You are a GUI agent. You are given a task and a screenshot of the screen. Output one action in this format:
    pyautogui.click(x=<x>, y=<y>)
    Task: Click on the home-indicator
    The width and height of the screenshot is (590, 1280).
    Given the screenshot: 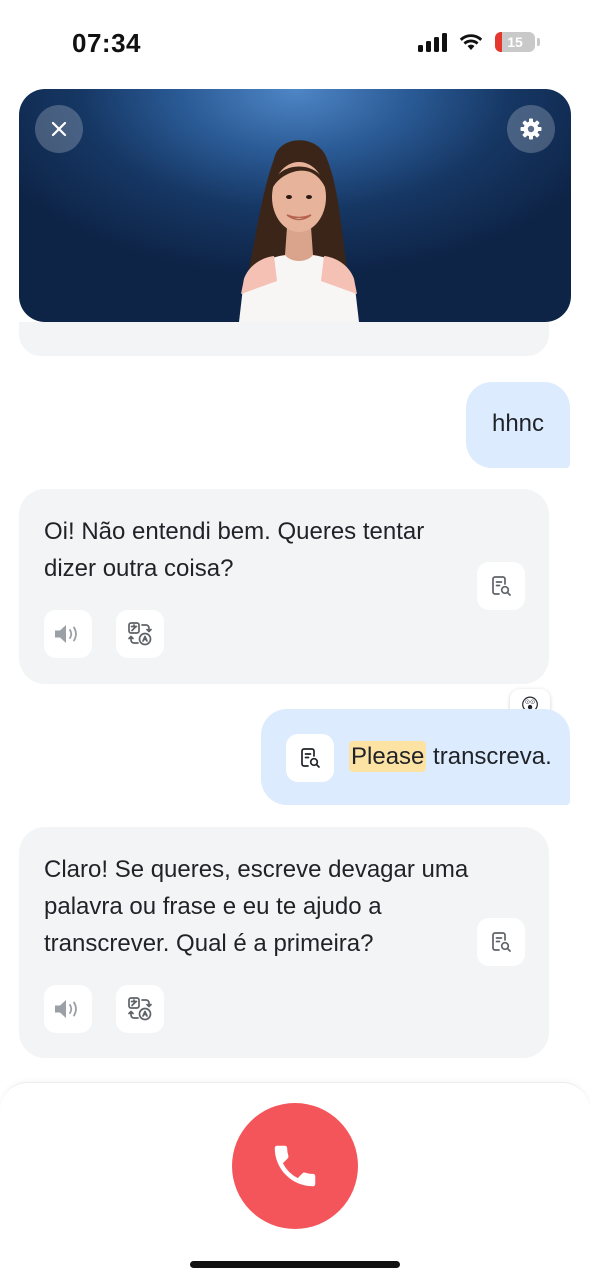 What is the action you would take?
    pyautogui.click(x=295, y=1264)
    